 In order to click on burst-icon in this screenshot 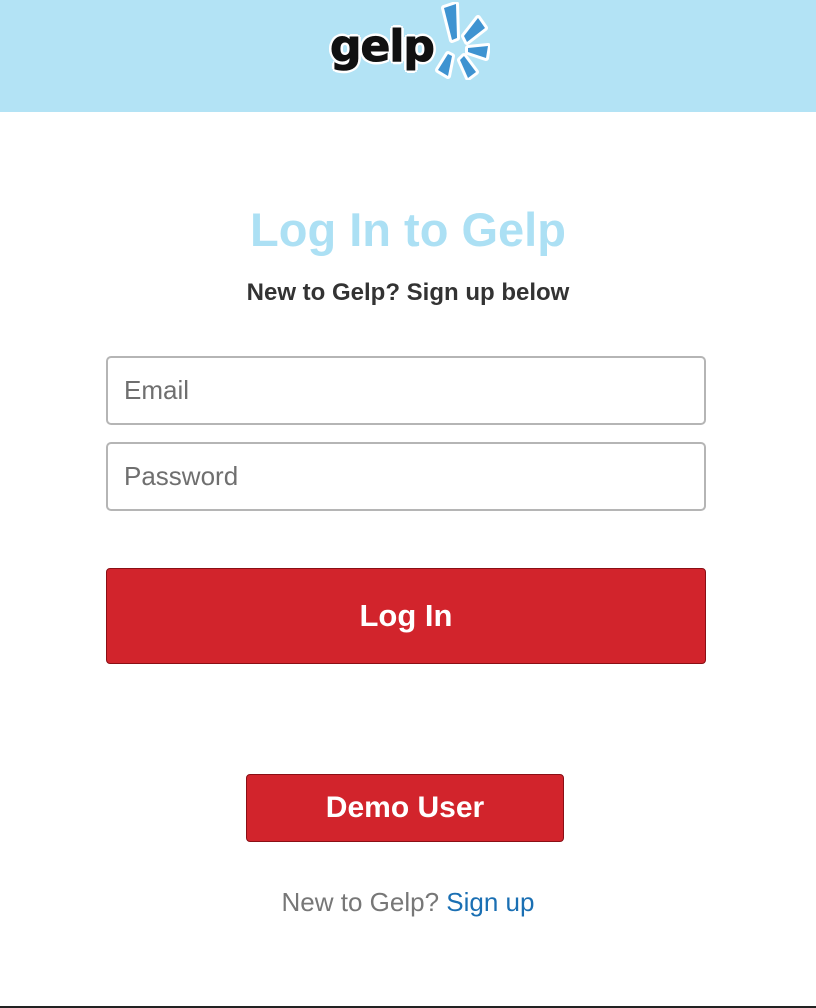, I will do `click(462, 41)`.